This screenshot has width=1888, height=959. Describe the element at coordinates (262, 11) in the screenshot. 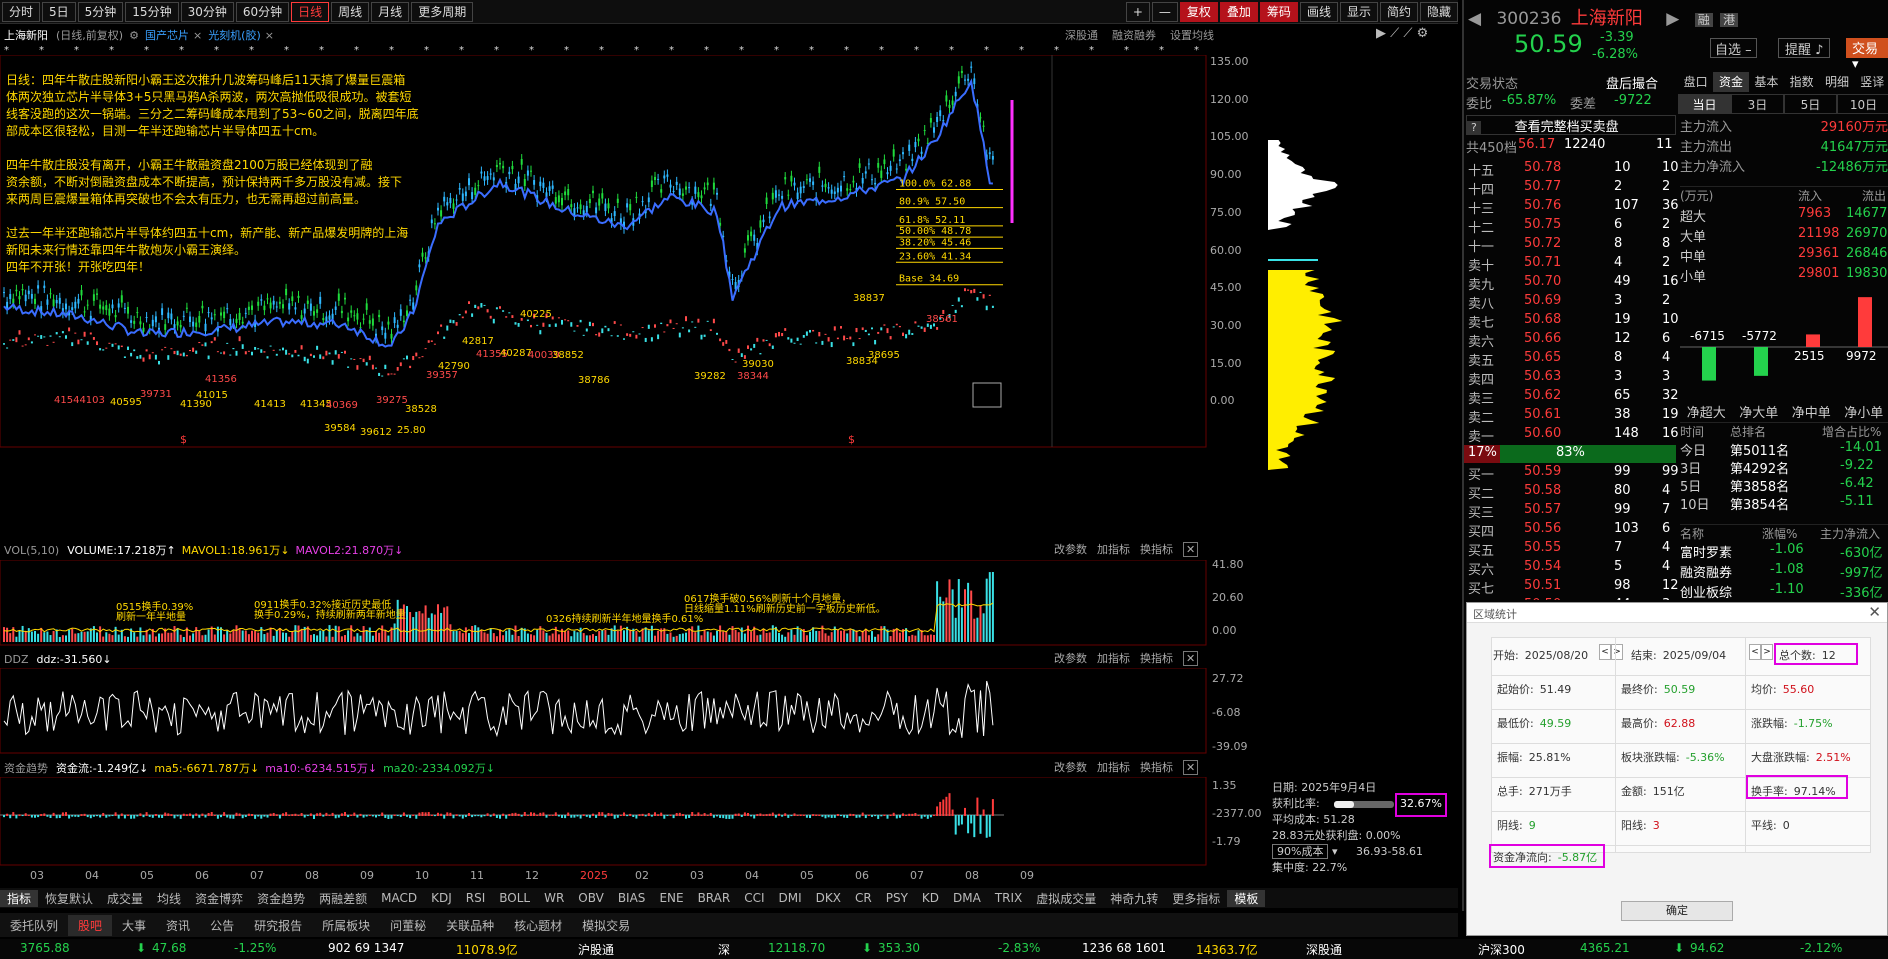

I see `period-tab-5: 60分钟` at that location.